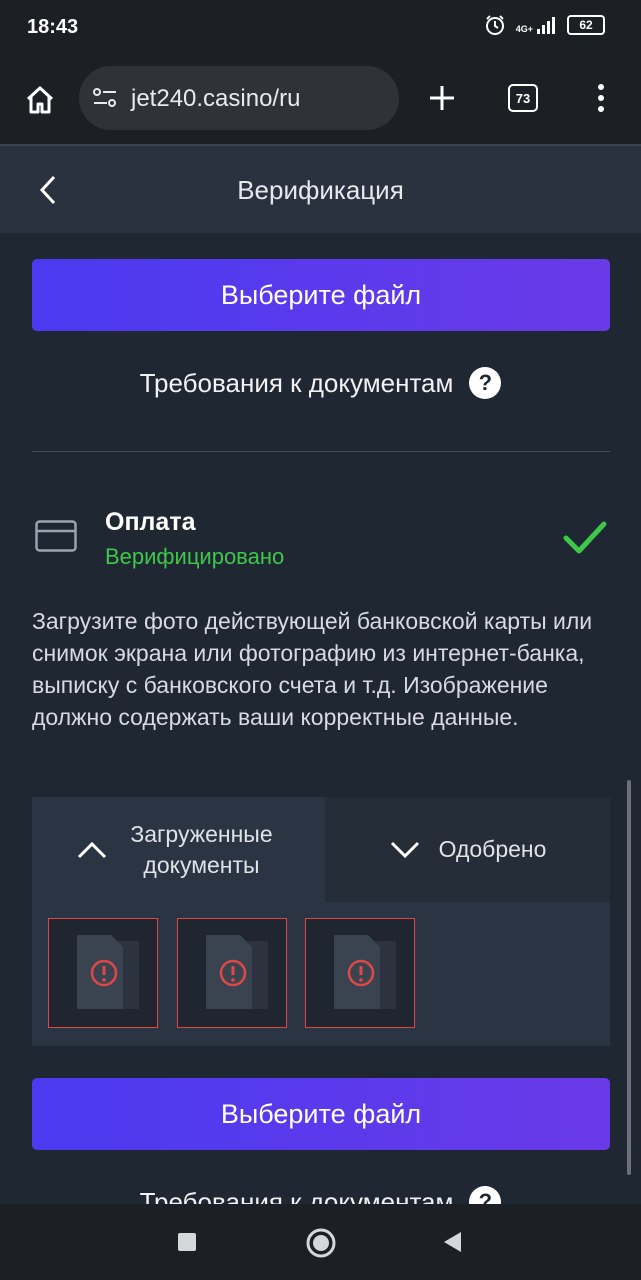 The height and width of the screenshot is (1280, 641). Describe the element at coordinates (296, 1195) in the screenshot. I see `requirements-label-2: Требования к документам` at that location.